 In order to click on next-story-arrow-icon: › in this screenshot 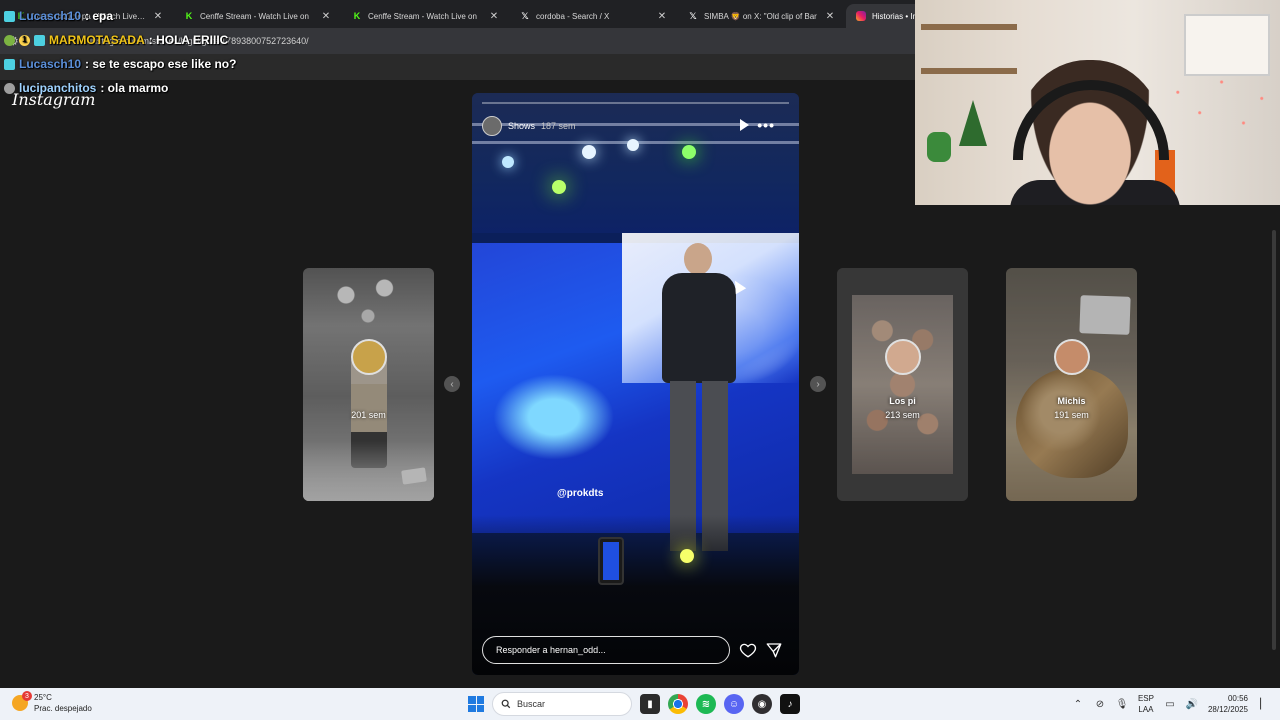, I will do `click(818, 384)`.